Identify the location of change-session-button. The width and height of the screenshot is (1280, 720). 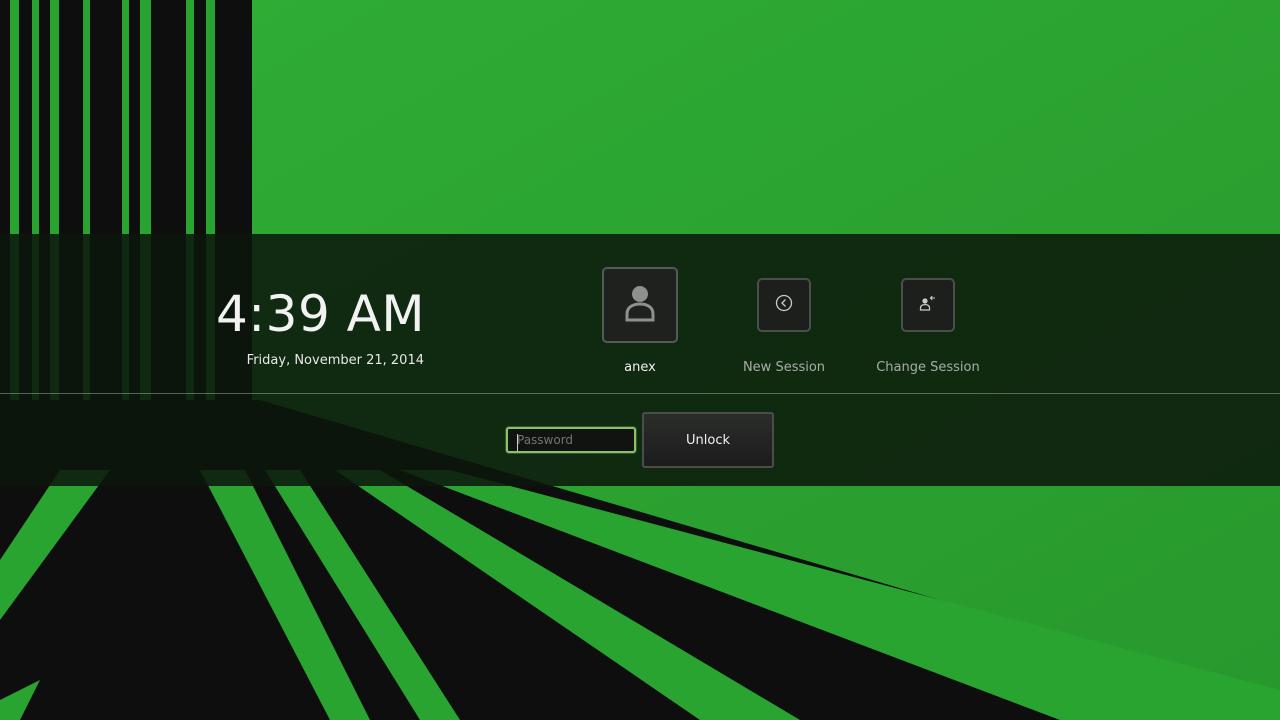
(928, 305).